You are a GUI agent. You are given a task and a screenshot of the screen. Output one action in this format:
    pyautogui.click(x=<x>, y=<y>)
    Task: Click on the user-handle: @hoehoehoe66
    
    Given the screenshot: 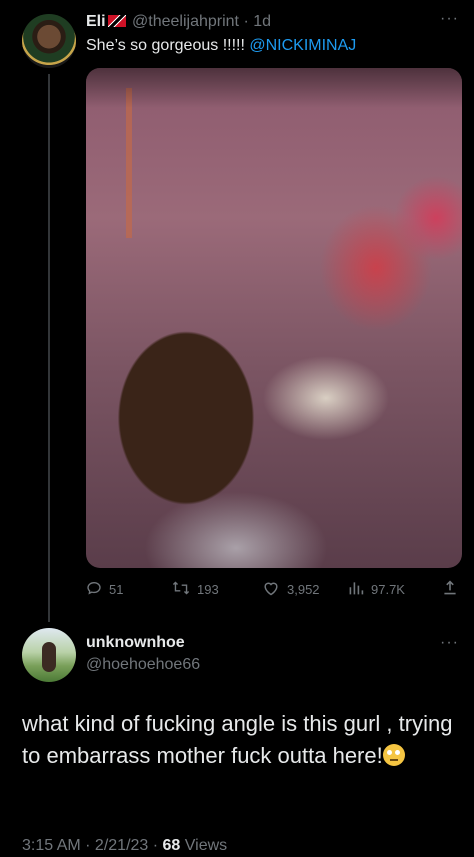 What is the action you would take?
    pyautogui.click(x=143, y=665)
    